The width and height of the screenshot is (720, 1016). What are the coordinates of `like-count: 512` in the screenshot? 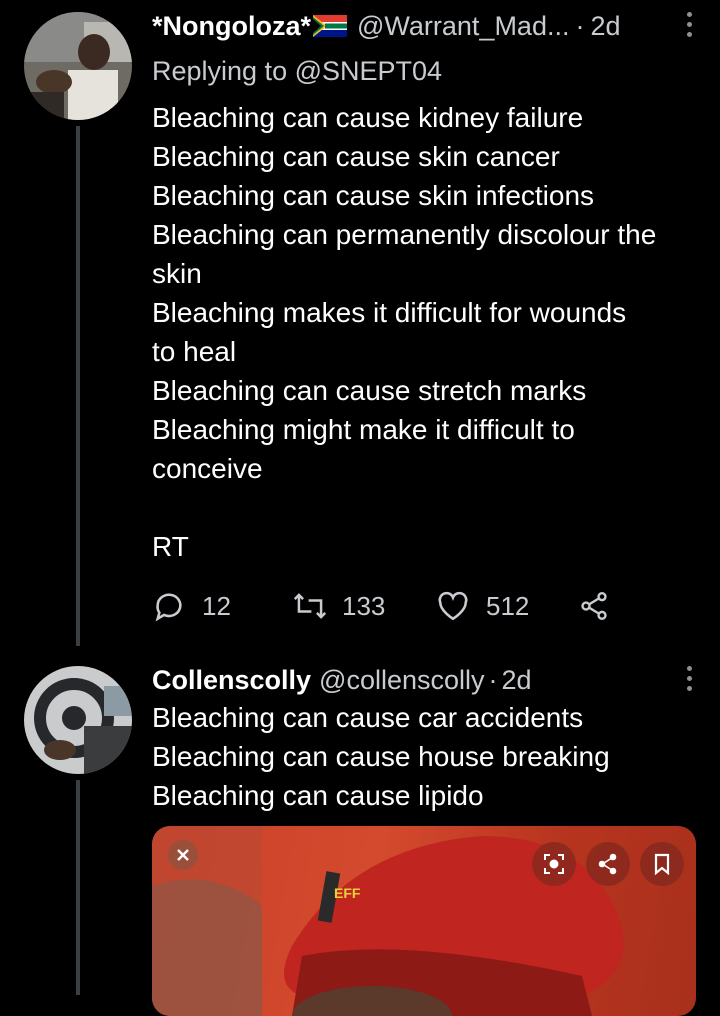 It's located at (508, 605).